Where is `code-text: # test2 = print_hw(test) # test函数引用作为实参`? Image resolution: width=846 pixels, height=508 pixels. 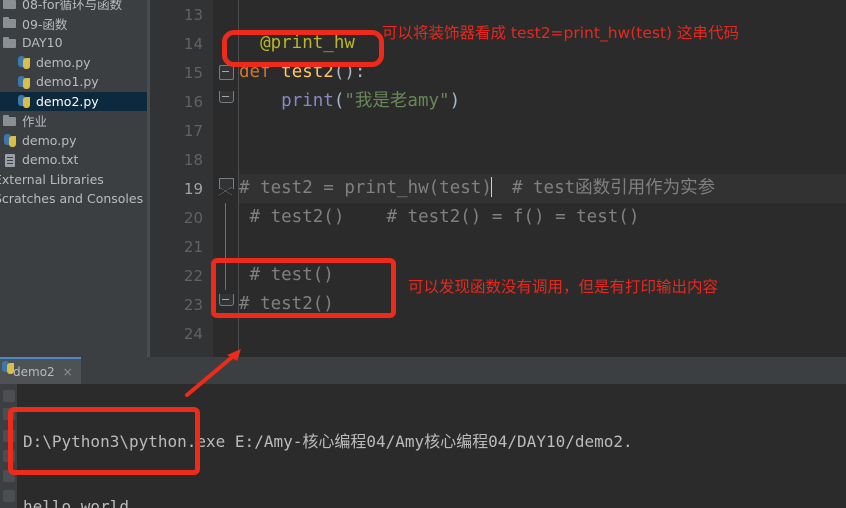
code-text: # test2 = print_hw(test) # test函数引用作为实参 is located at coordinates (542, 188).